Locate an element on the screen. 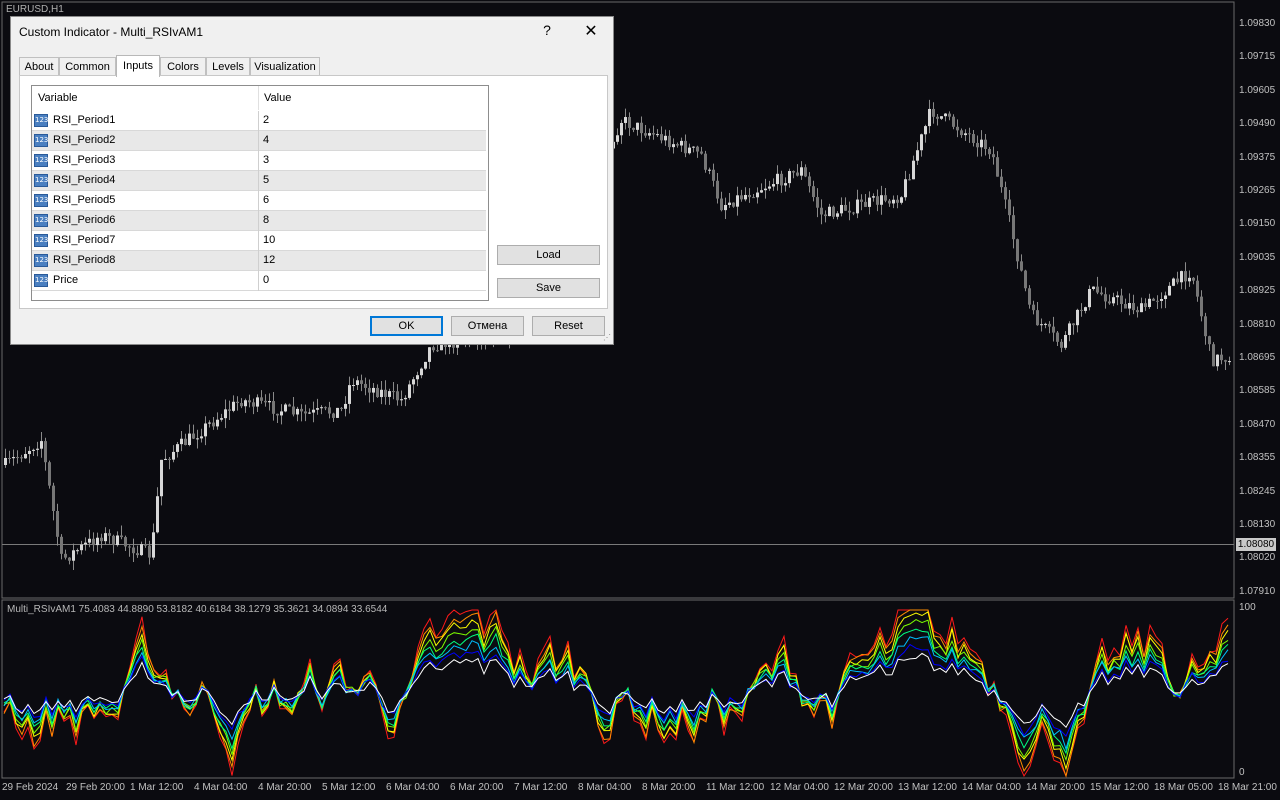  load-button: Load is located at coordinates (548, 255).